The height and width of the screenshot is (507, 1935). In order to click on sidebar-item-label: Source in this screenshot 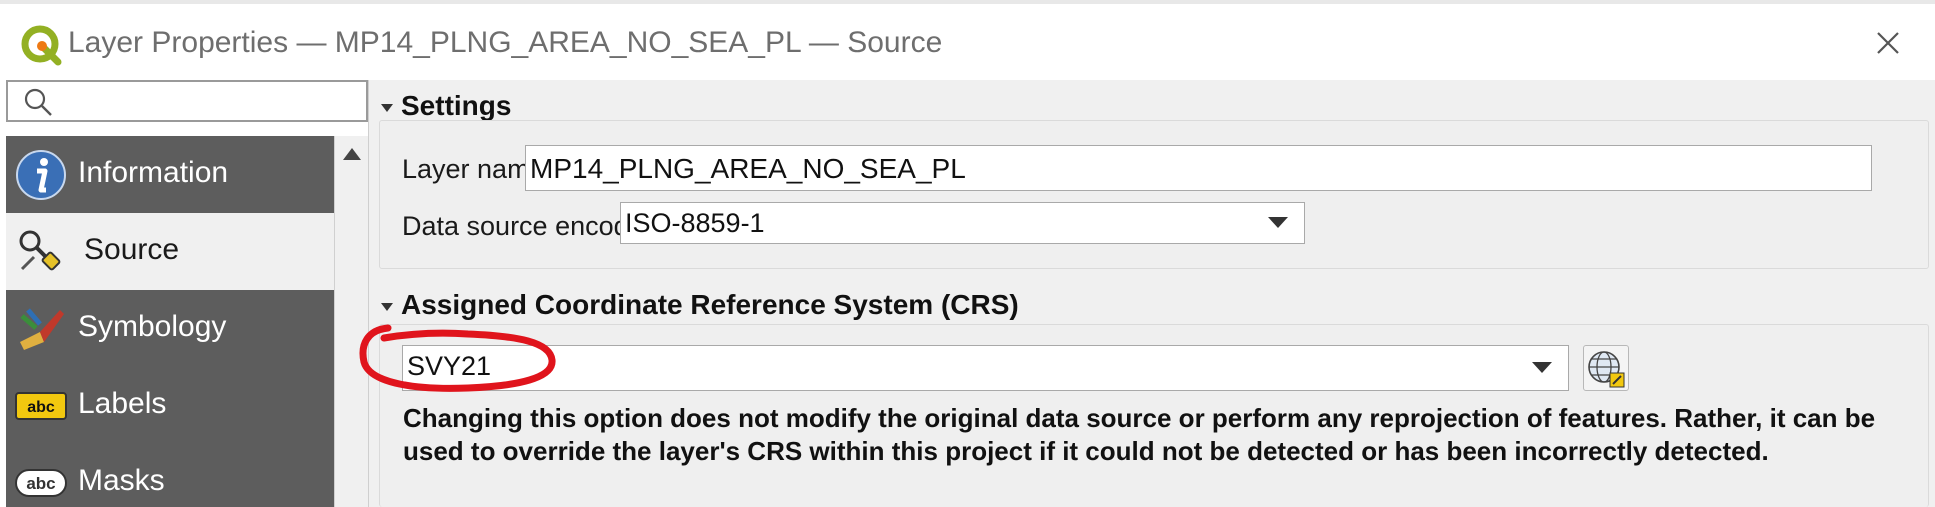, I will do `click(132, 249)`.